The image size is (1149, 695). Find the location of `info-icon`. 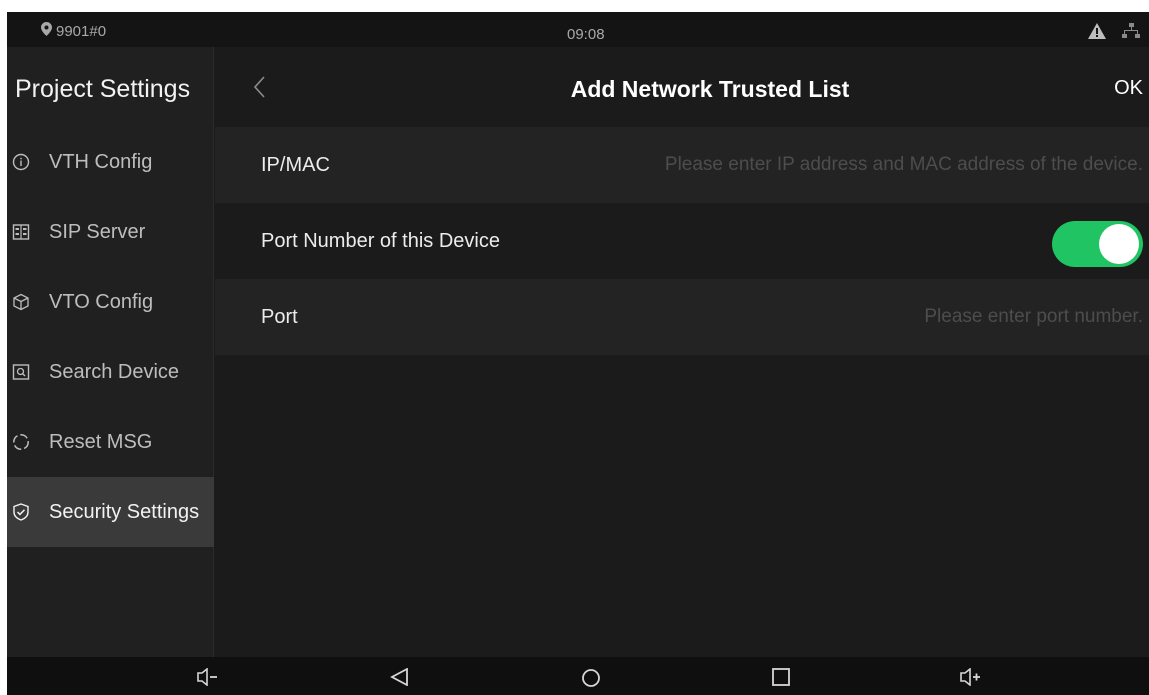

info-icon is located at coordinates (21, 162).